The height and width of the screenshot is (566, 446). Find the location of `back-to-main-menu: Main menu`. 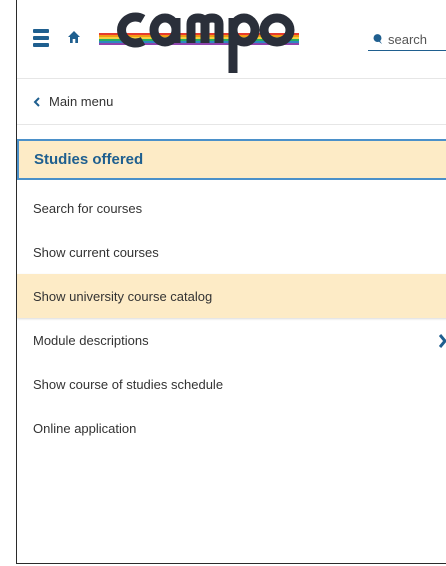

back-to-main-menu: Main menu is located at coordinates (231, 101).